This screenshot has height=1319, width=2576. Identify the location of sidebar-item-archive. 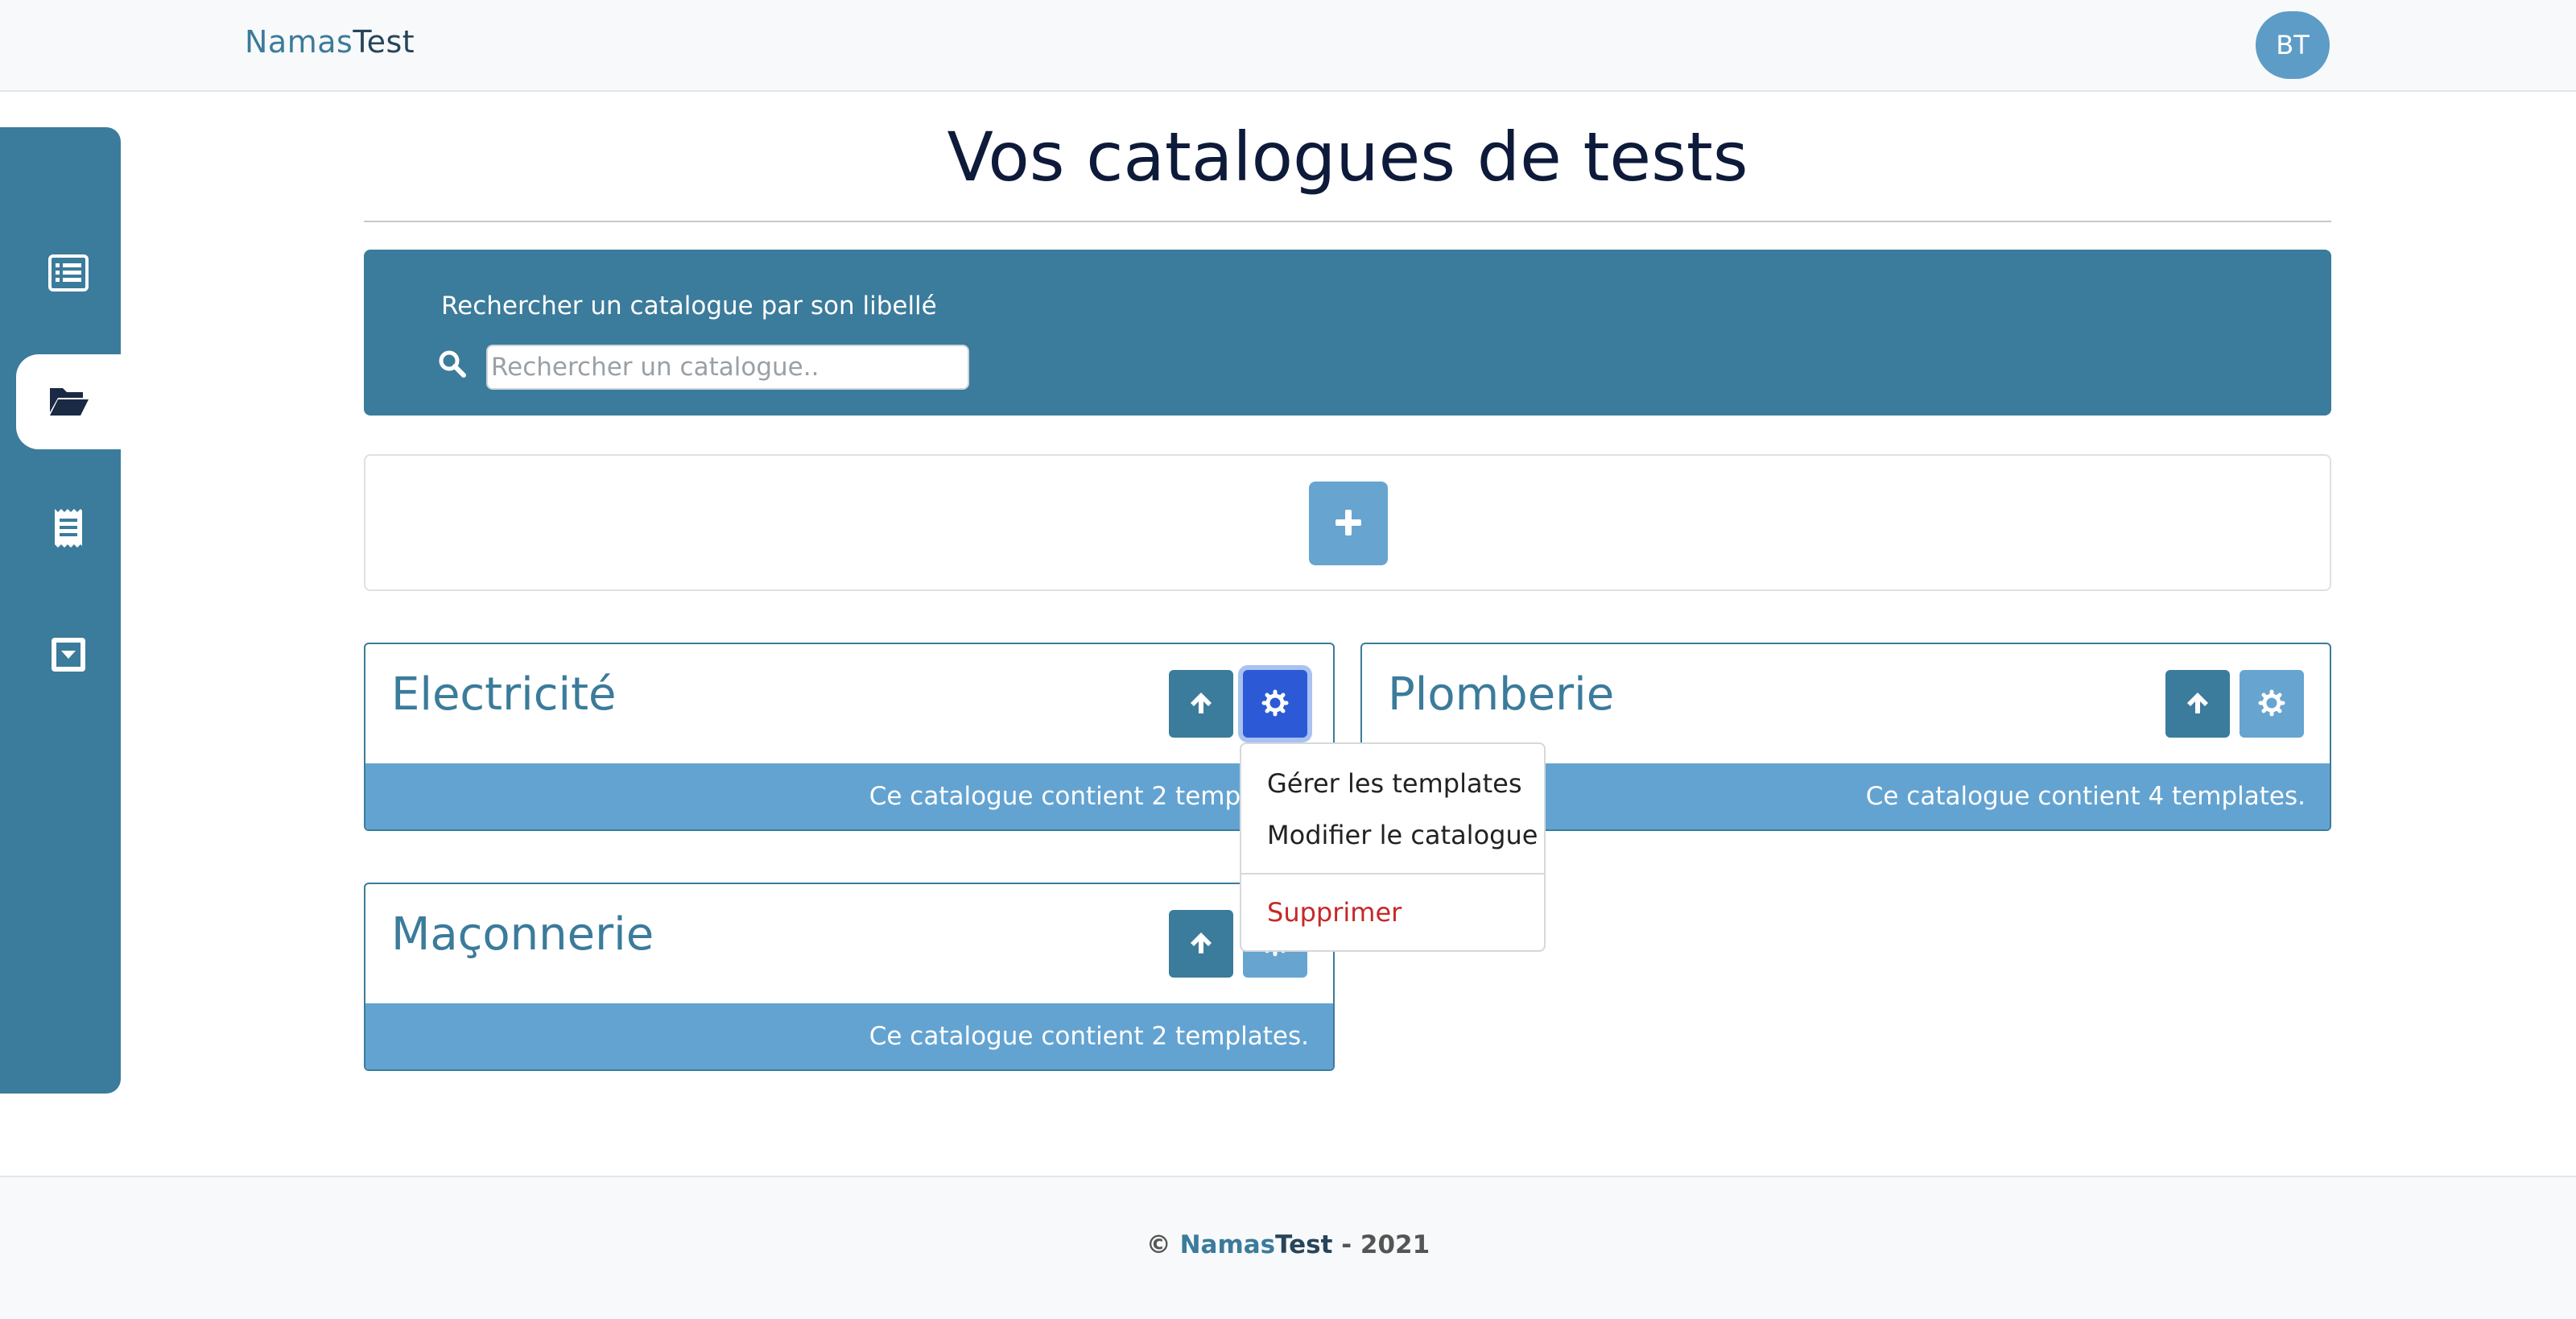
(68, 656).